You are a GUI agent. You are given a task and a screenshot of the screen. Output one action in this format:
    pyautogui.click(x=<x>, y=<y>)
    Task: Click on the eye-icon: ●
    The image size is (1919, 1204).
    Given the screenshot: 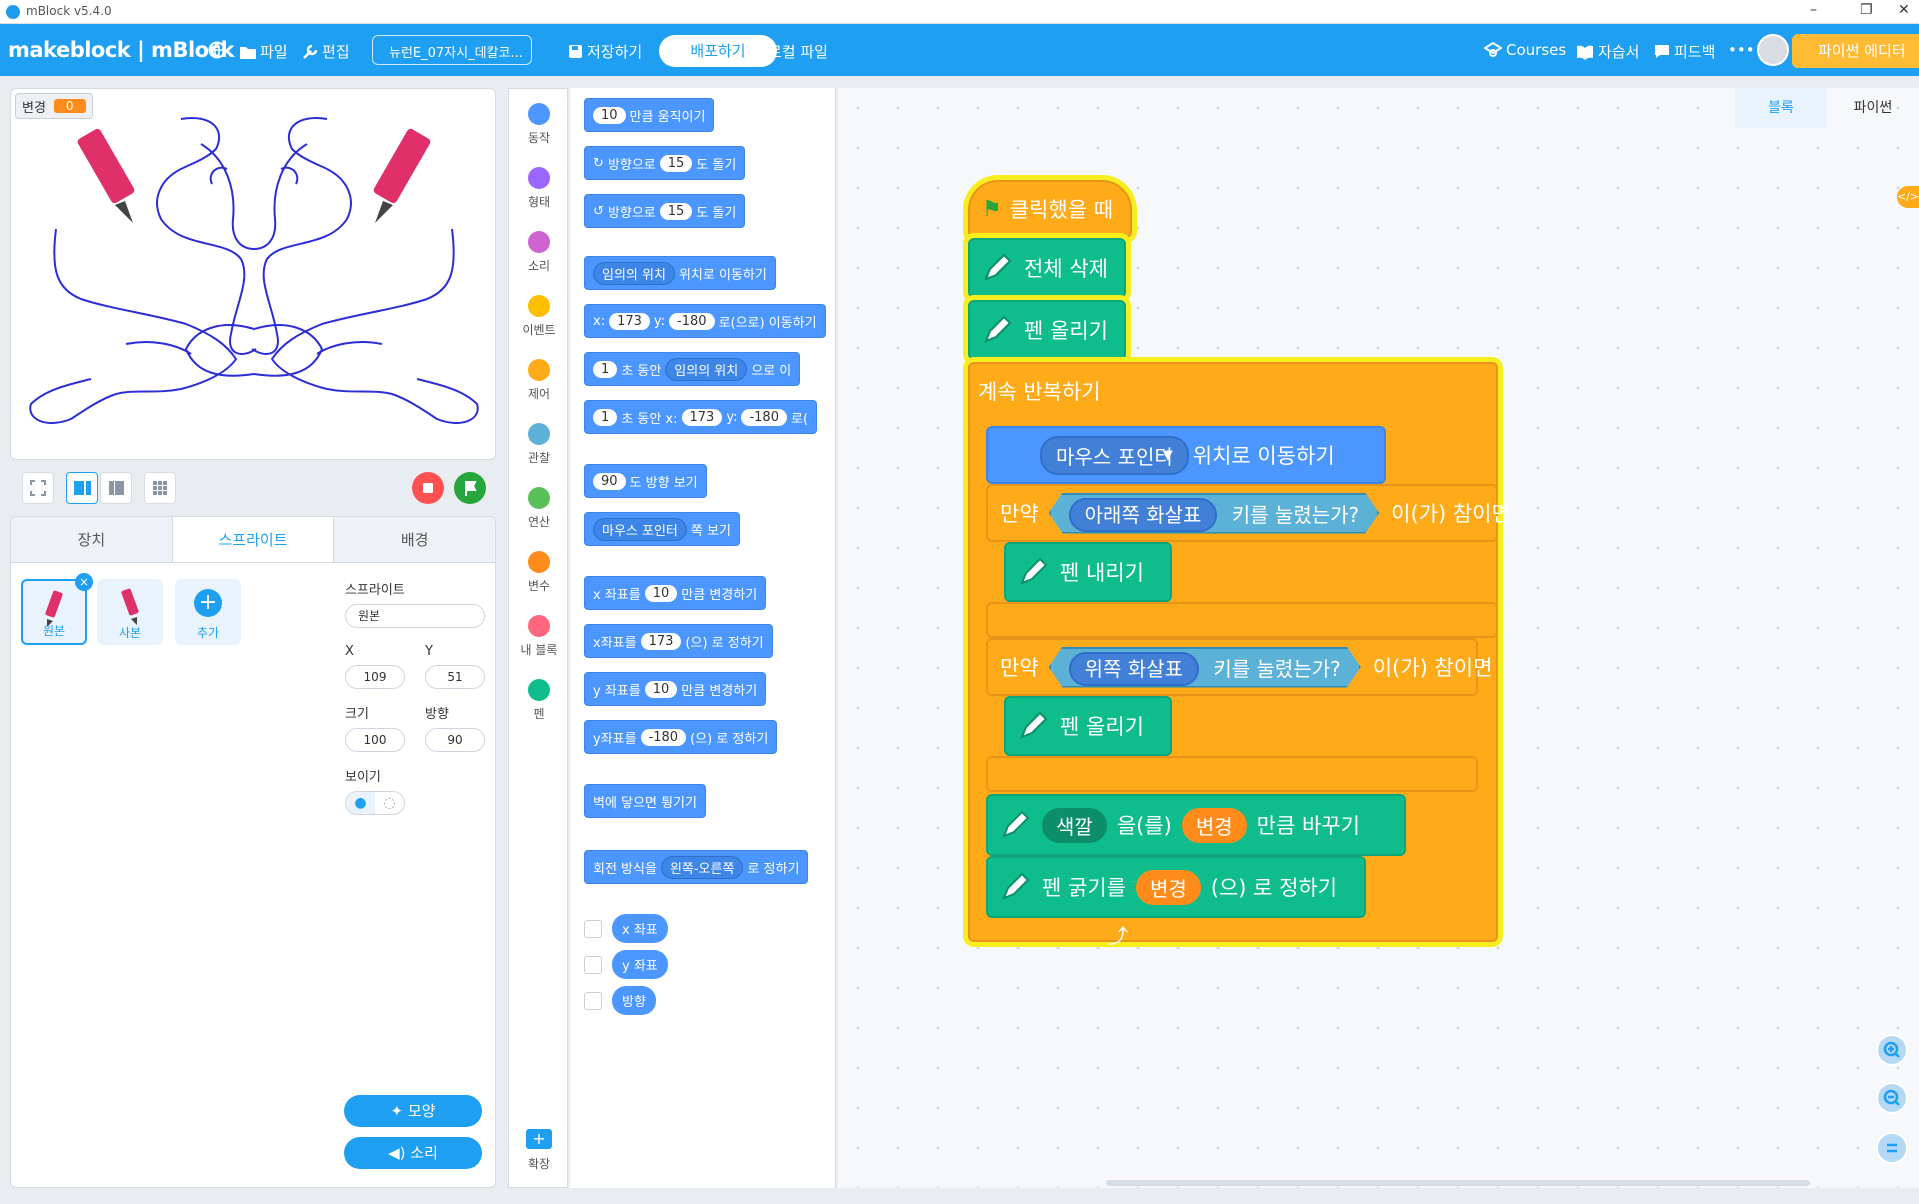 What is the action you would take?
    pyautogui.click(x=360, y=803)
    